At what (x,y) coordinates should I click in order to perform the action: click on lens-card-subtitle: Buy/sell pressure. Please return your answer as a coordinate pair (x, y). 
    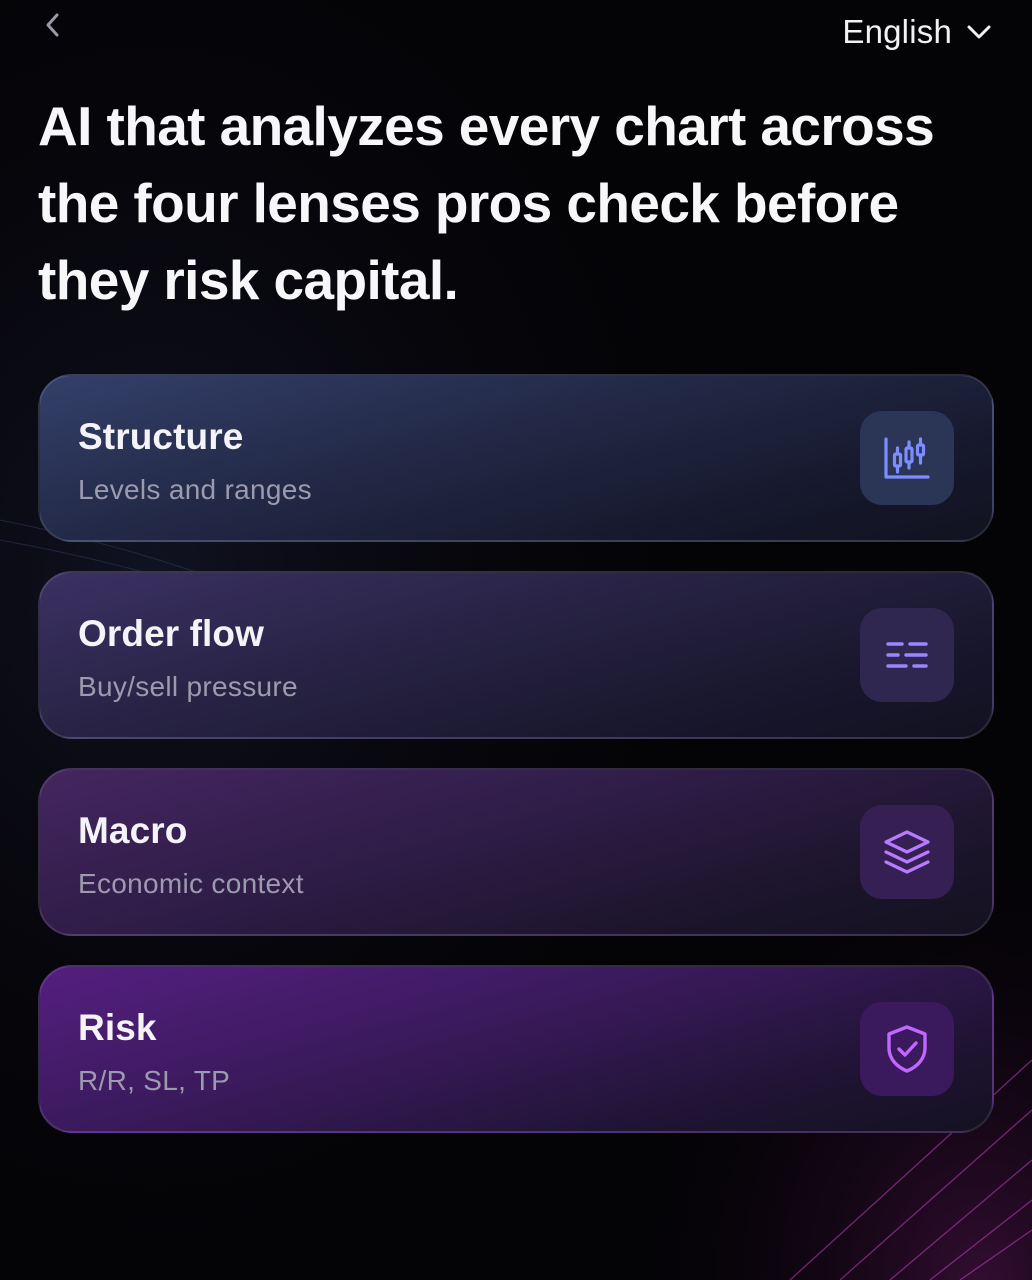
    Looking at the image, I should click on (188, 686).